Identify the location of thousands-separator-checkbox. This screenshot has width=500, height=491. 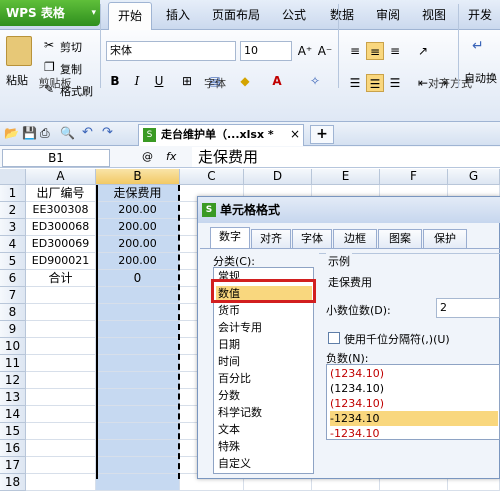
(334, 338).